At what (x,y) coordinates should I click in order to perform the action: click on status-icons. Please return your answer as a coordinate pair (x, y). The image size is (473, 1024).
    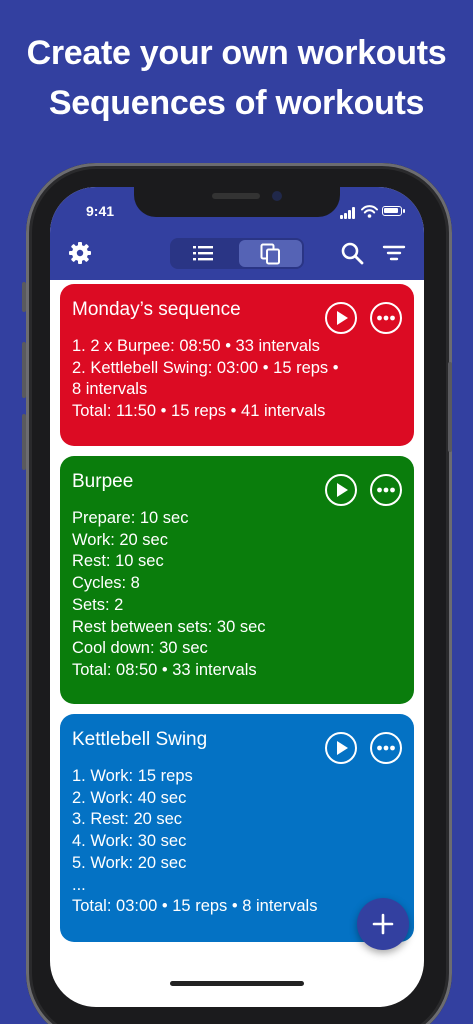
    Looking at the image, I should click on (375, 212).